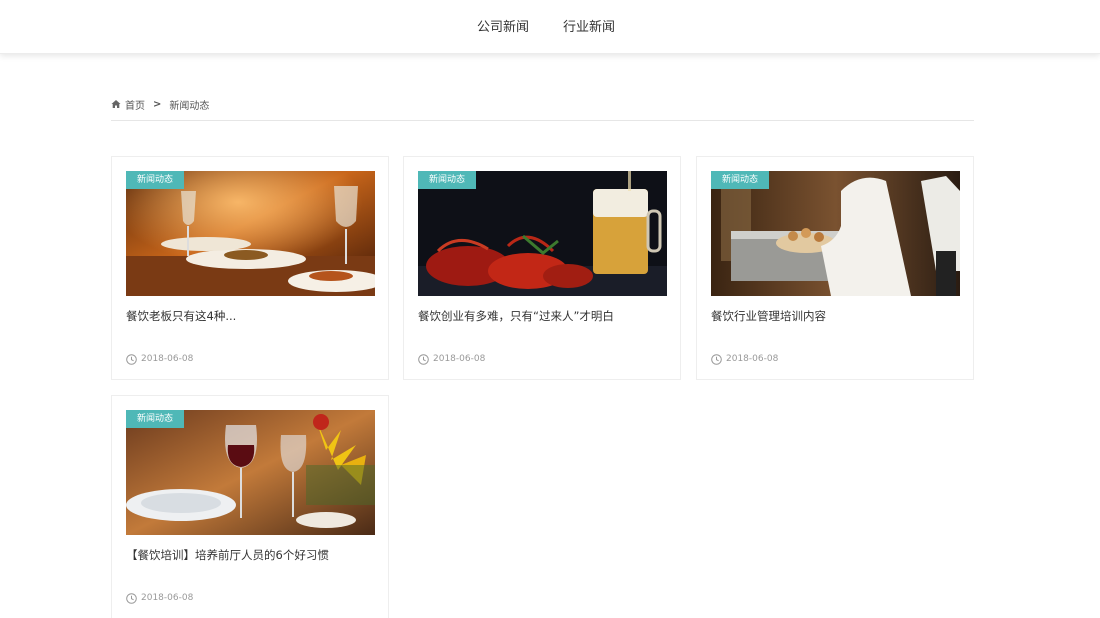  I want to click on breadcrumb: 首页 > 新闻动态, so click(160, 104).